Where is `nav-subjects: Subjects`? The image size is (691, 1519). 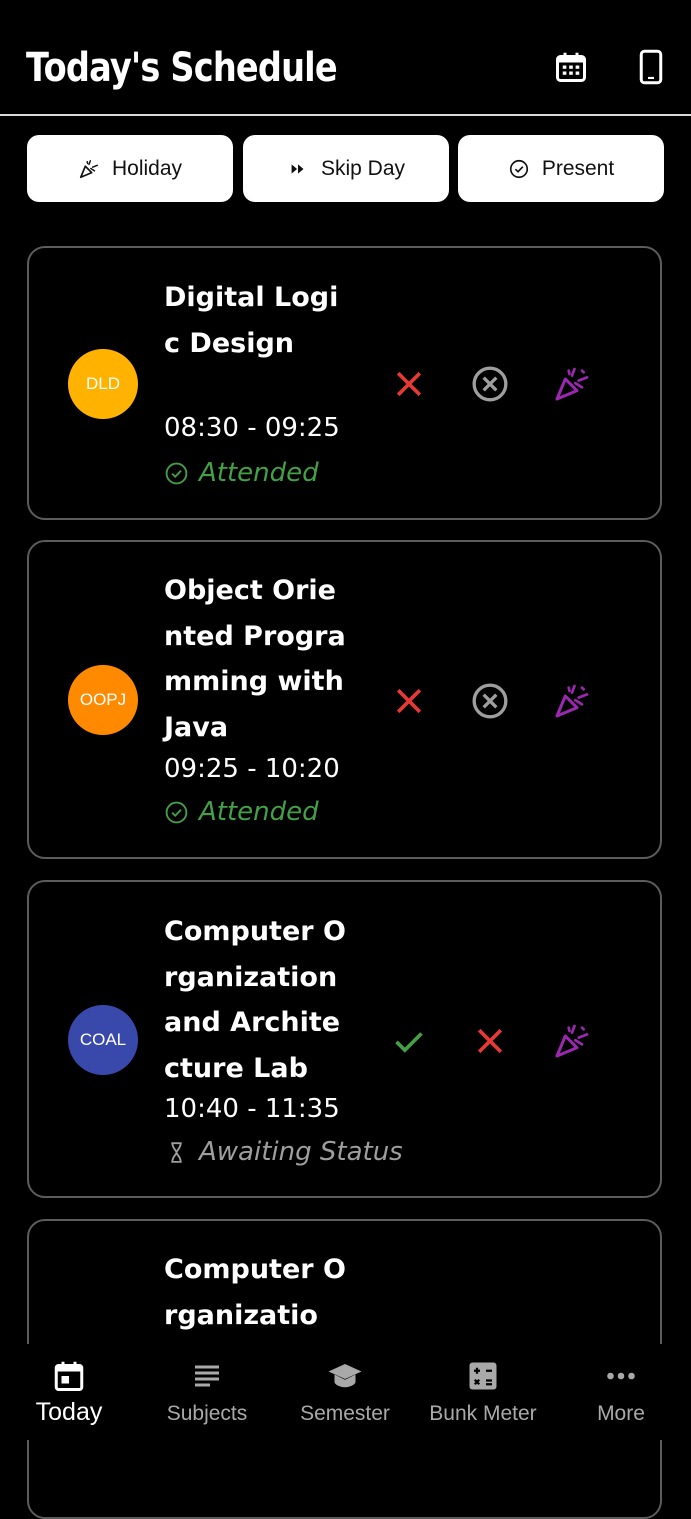 nav-subjects: Subjects is located at coordinates (207, 1392).